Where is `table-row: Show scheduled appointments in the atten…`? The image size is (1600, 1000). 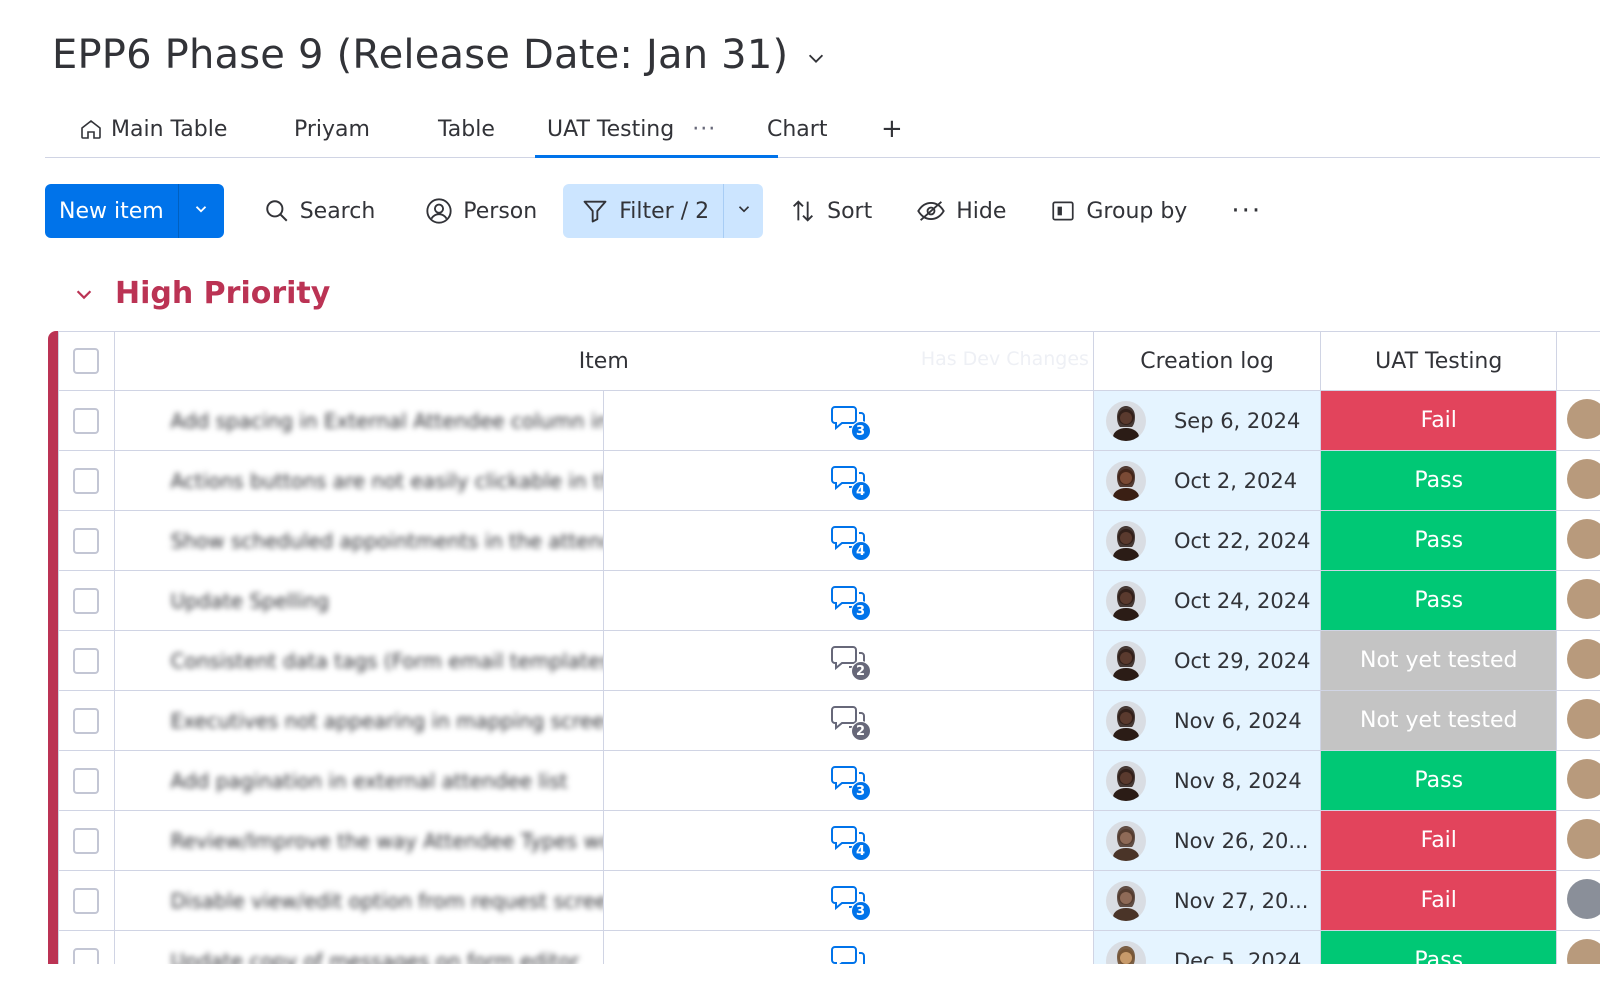
table-row: Show scheduled appointments in the atten… is located at coordinates (829, 540).